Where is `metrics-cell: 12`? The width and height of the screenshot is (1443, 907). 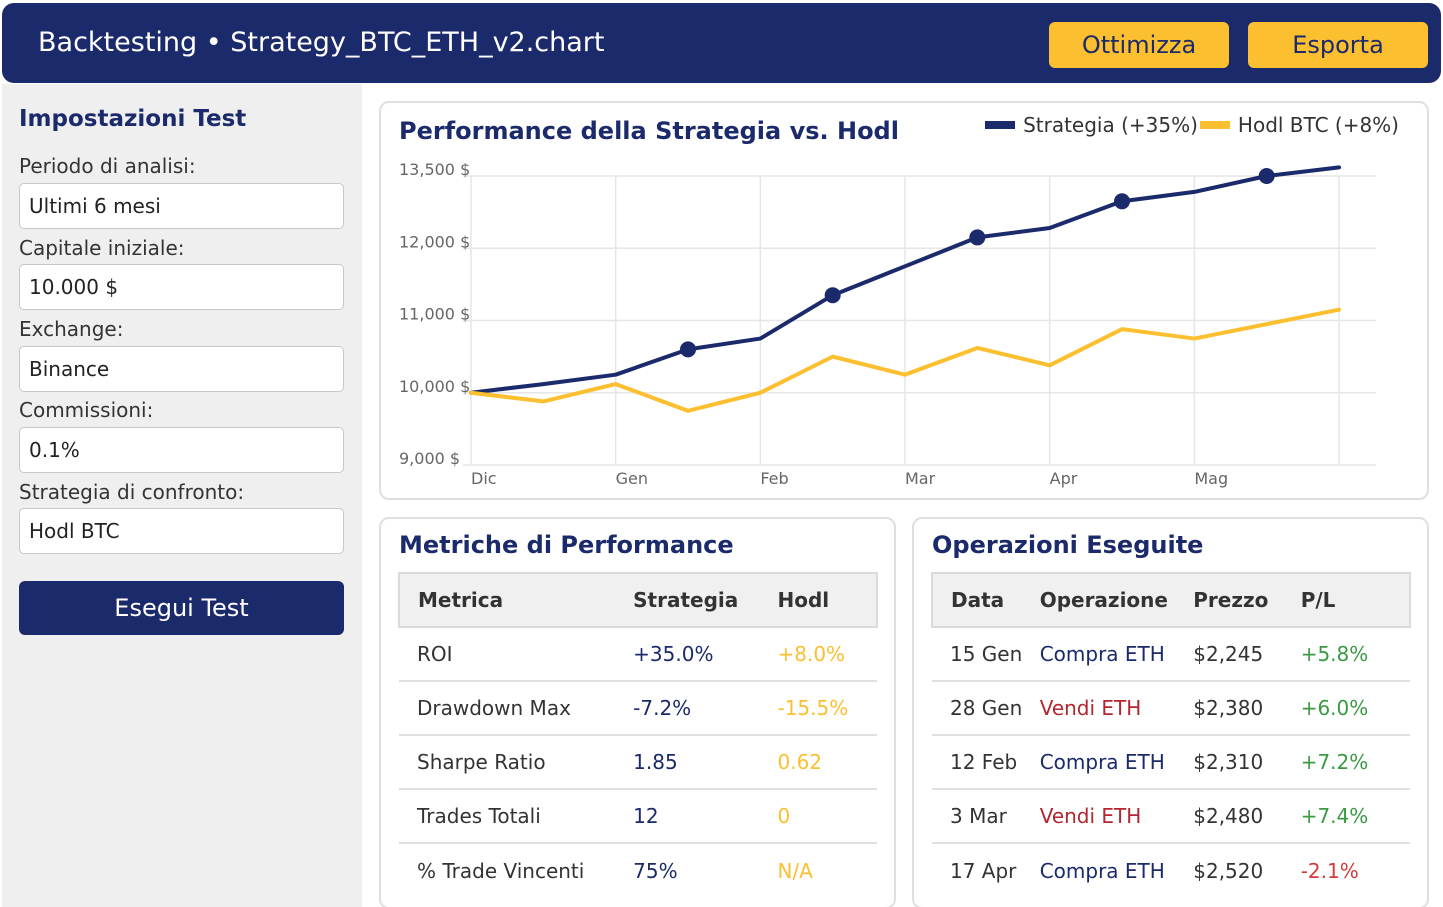
metrics-cell: 12 is located at coordinates (705, 816).